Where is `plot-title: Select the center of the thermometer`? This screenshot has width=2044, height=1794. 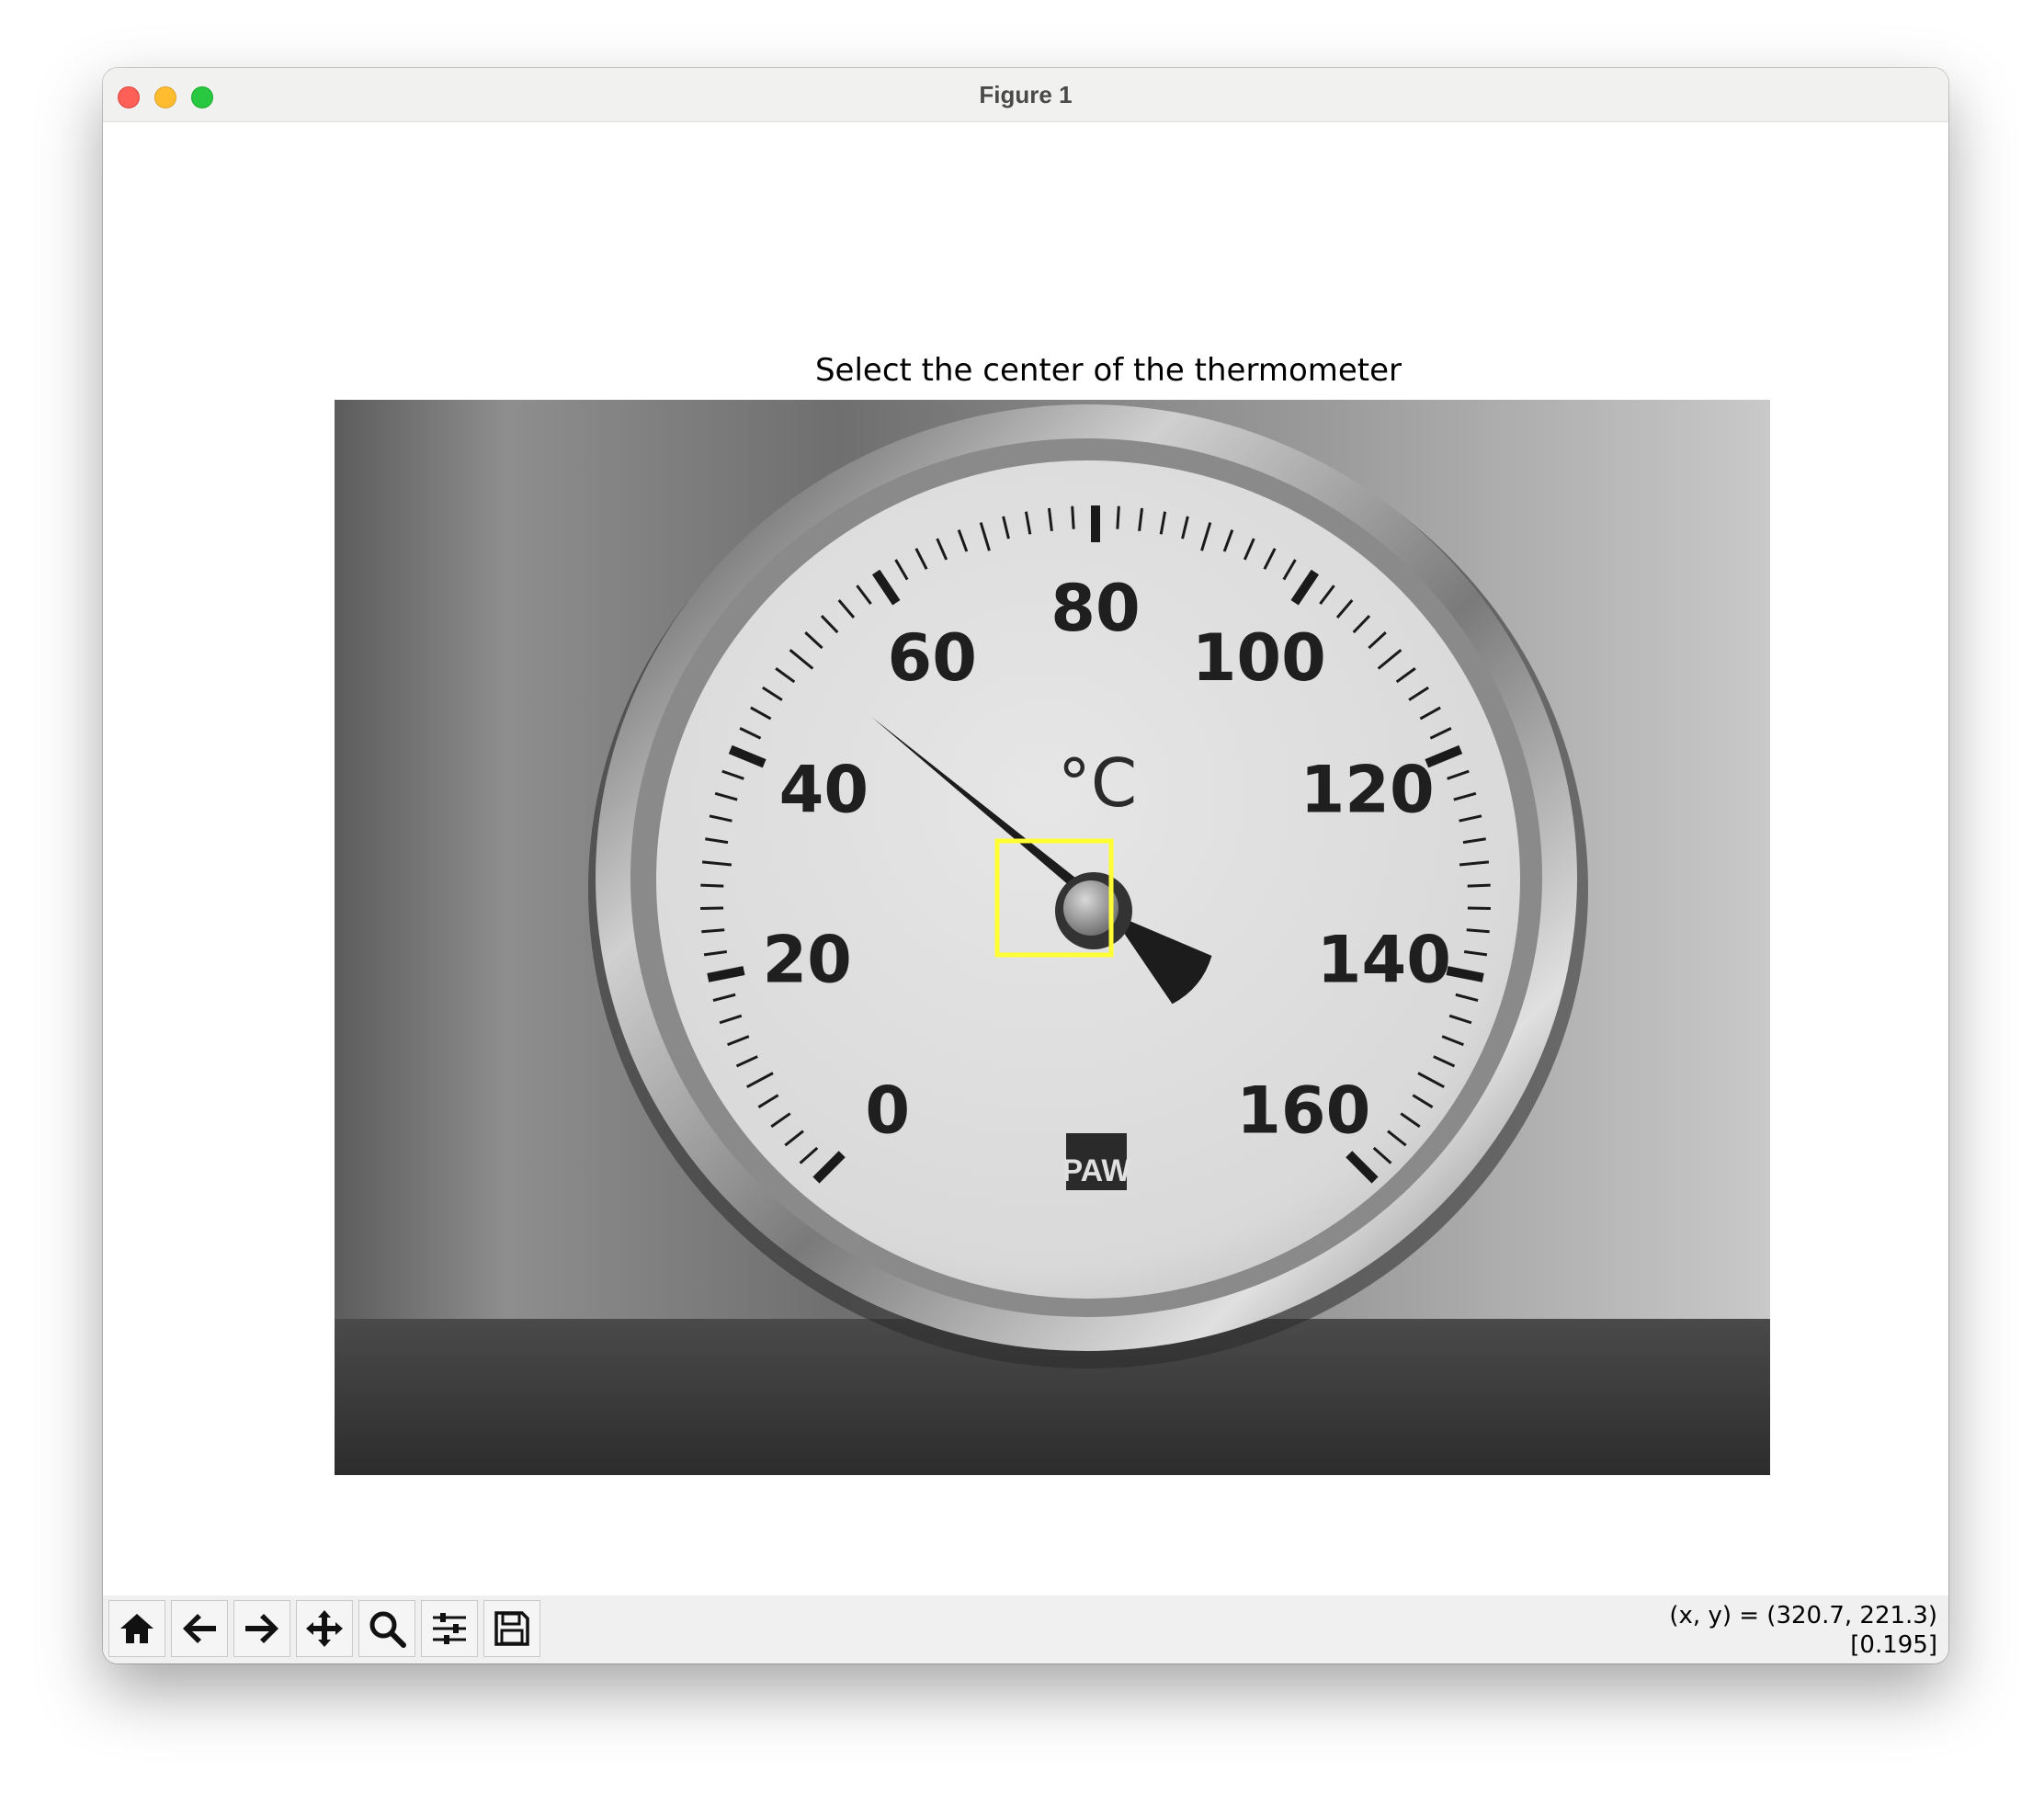
plot-title: Select the center of the thermometer is located at coordinates (1108, 370).